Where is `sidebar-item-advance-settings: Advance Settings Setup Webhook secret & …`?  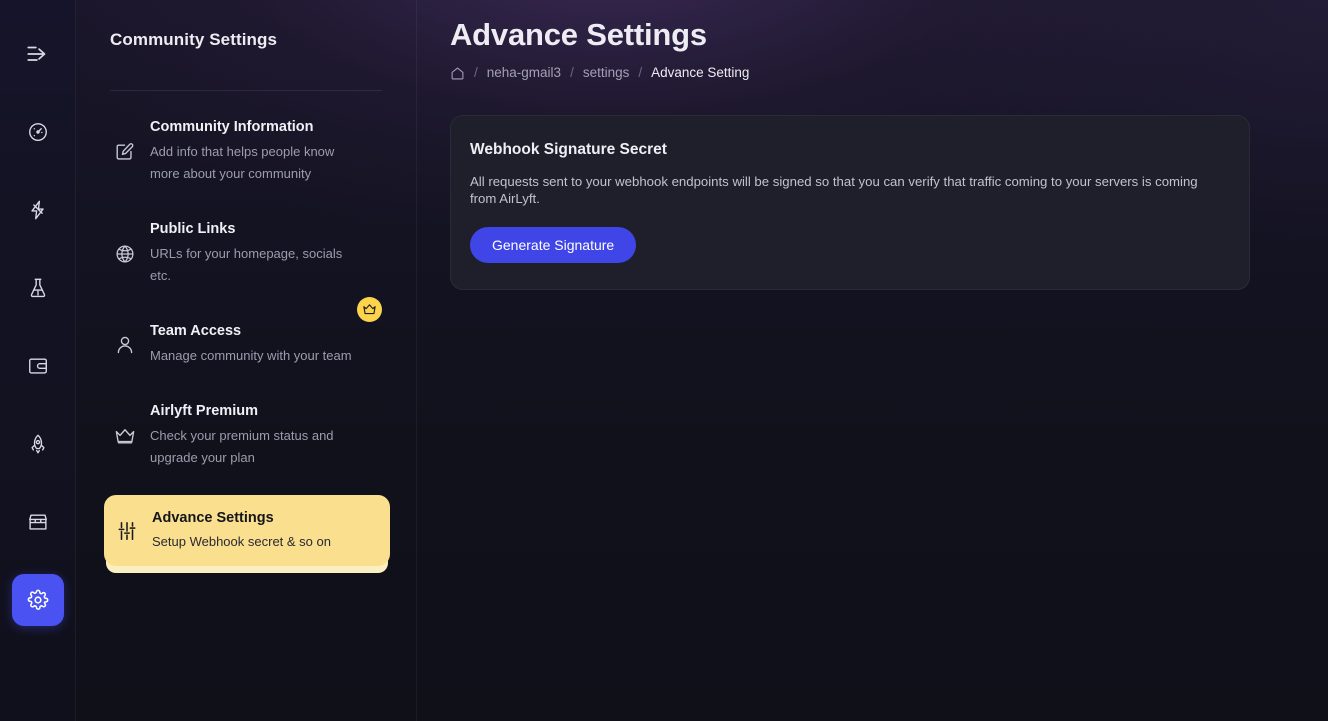 sidebar-item-advance-settings: Advance Settings Setup Webhook secret & … is located at coordinates (247, 530).